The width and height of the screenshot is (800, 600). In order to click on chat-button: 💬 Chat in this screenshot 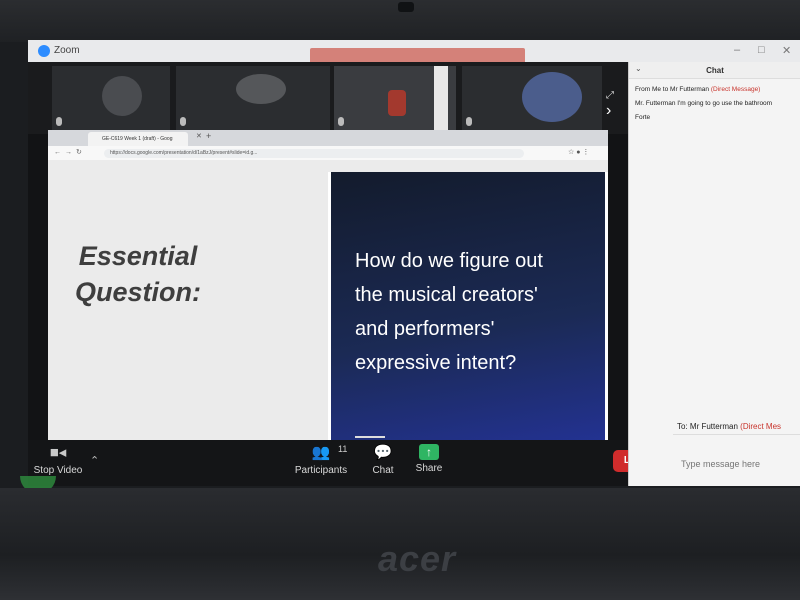, I will do `click(383, 460)`.